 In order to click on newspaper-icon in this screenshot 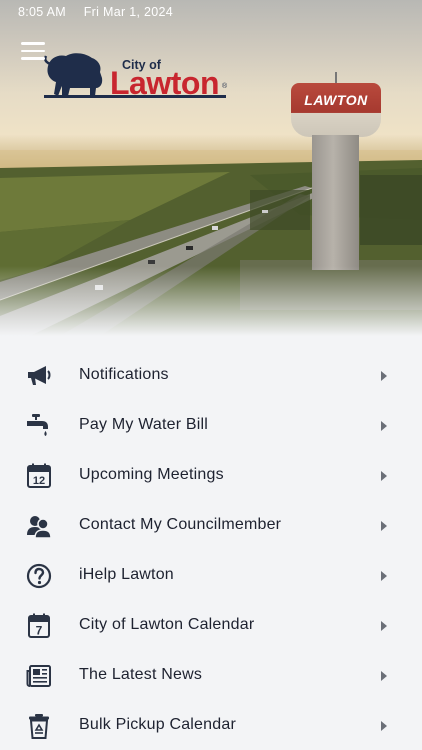, I will do `click(38, 676)`.